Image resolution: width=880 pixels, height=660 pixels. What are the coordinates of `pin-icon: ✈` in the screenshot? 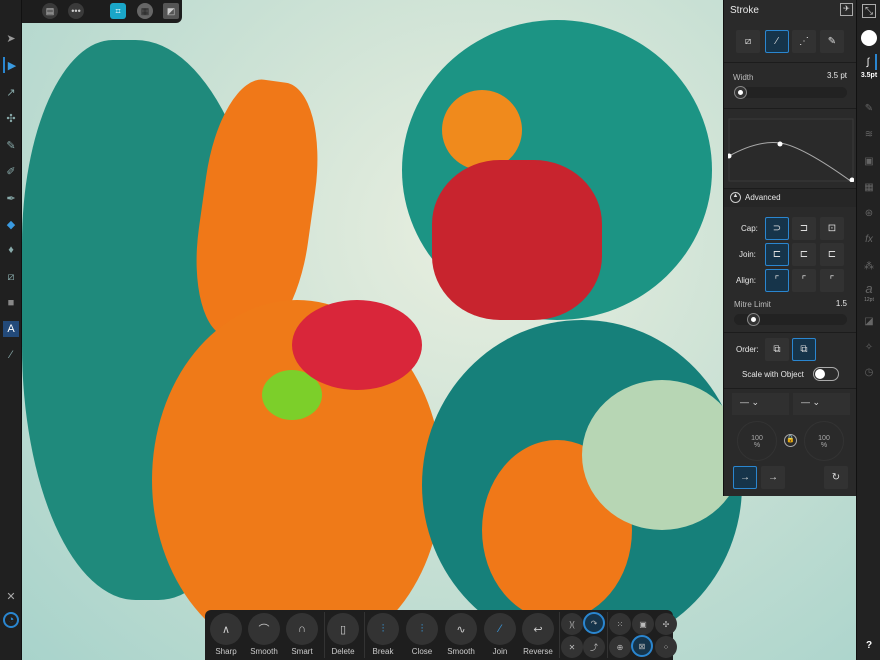 It's located at (846, 9).